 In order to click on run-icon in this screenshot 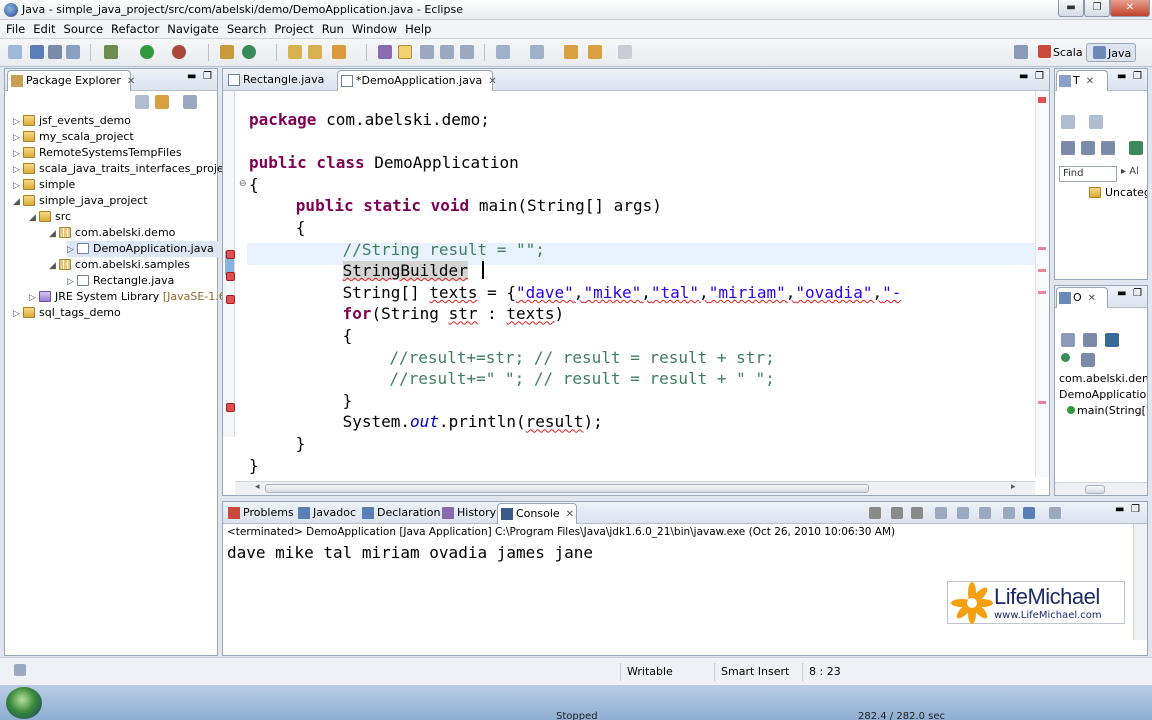, I will do `click(147, 52)`.